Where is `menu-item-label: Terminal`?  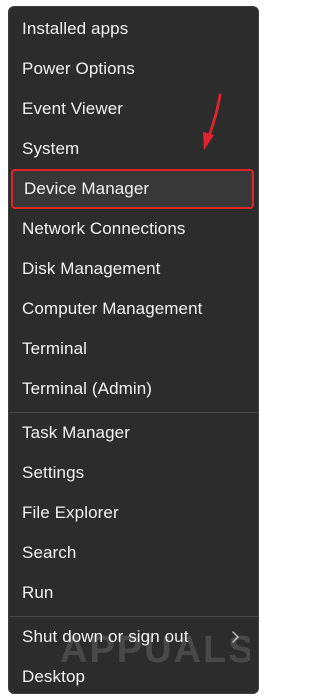
menu-item-label: Terminal is located at coordinates (55, 348).